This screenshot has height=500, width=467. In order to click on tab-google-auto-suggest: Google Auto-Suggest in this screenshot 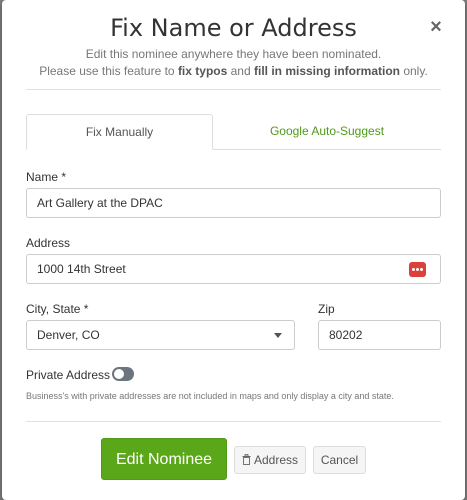, I will do `click(327, 132)`.